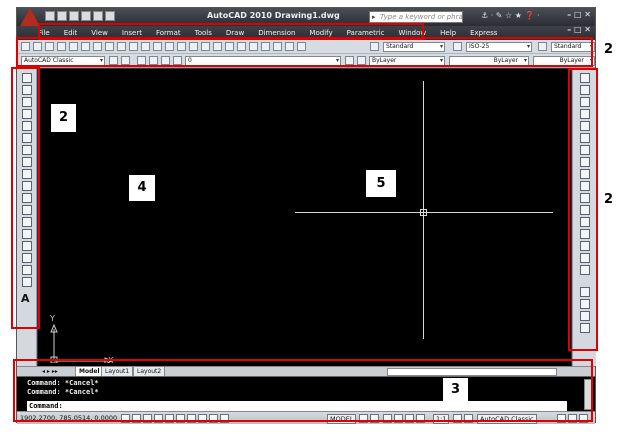 This screenshot has height=444, width=619. I want to click on quick-access-toolbar, so click(80, 17).